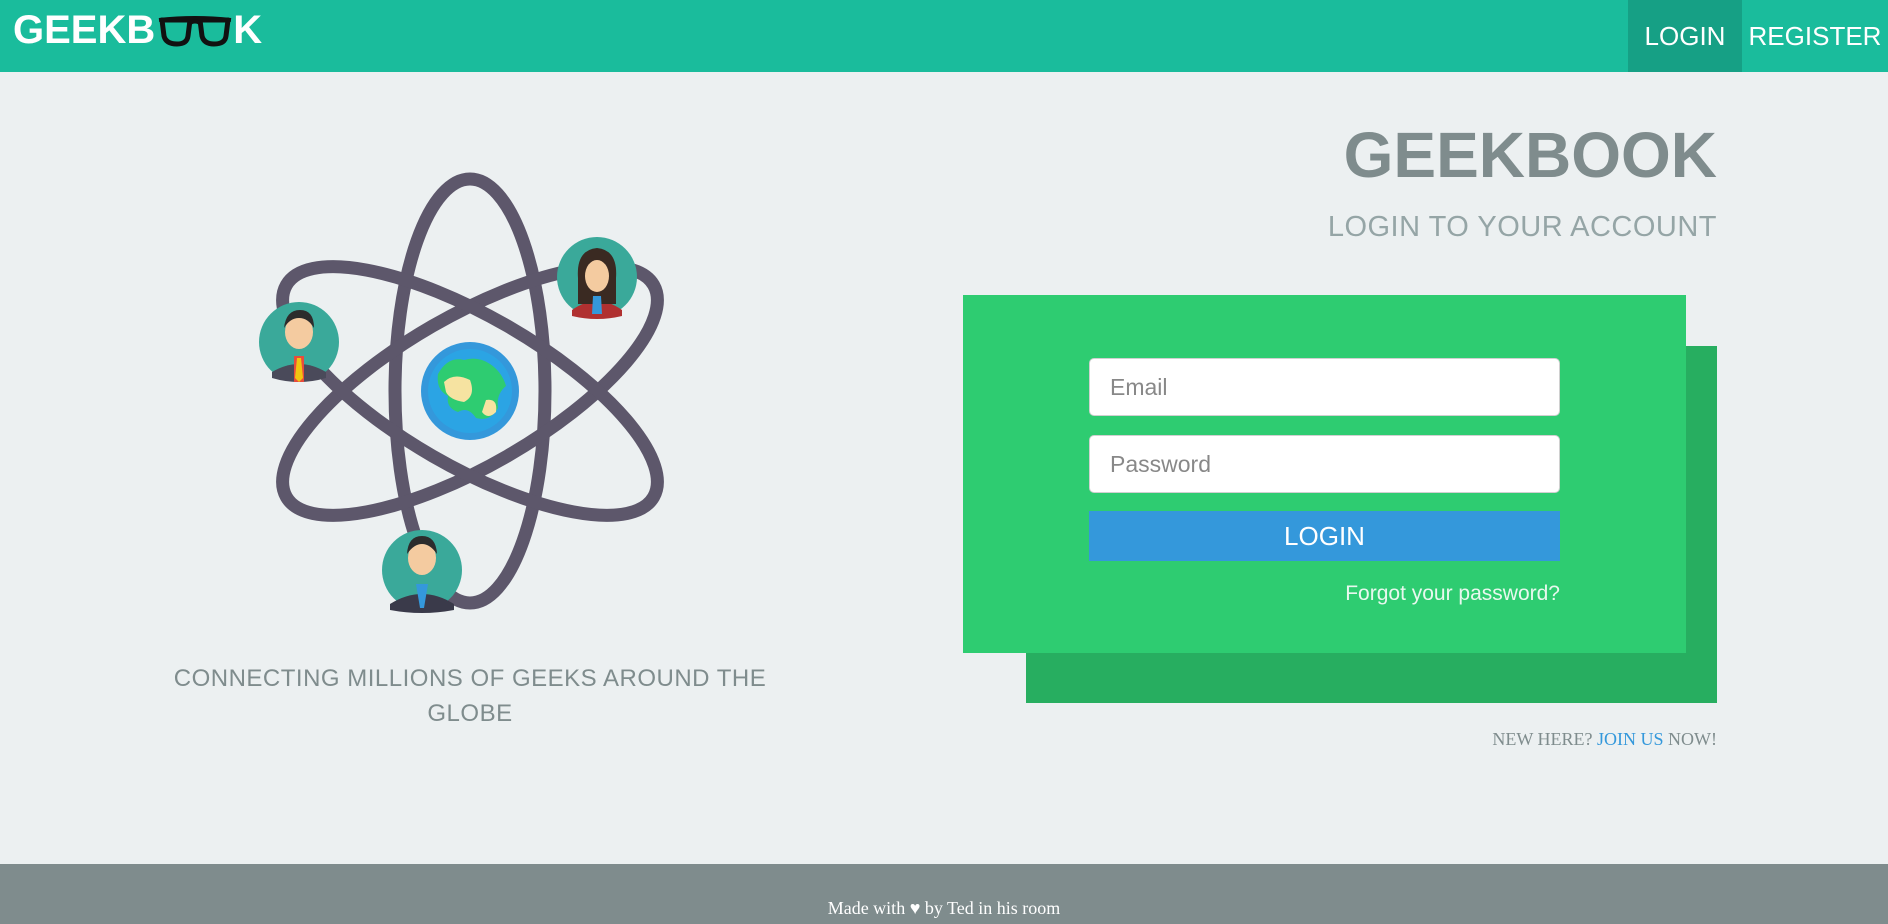 The height and width of the screenshot is (924, 1888). I want to click on globe-icon, so click(470, 391).